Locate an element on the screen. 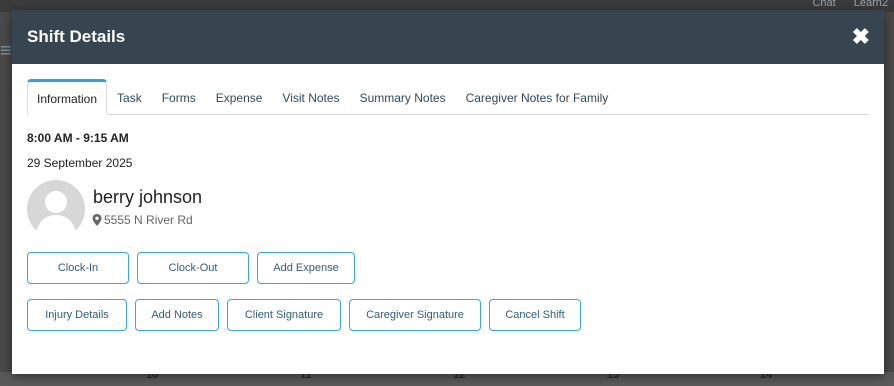  client-signature-button: Client Signature is located at coordinates (284, 315).